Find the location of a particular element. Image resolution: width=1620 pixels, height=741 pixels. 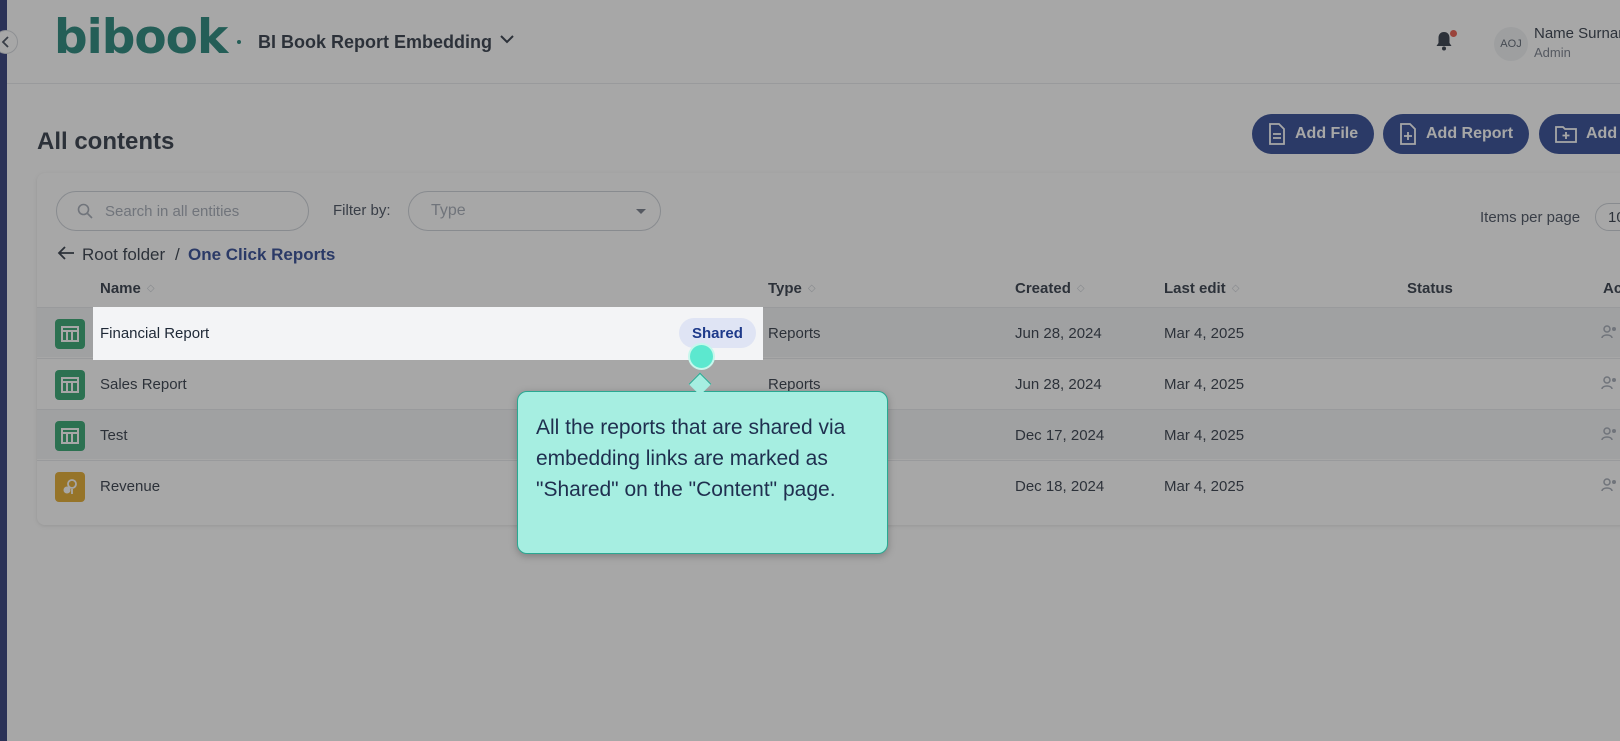

highlighted-row-name: Financial Report is located at coordinates (155, 333).